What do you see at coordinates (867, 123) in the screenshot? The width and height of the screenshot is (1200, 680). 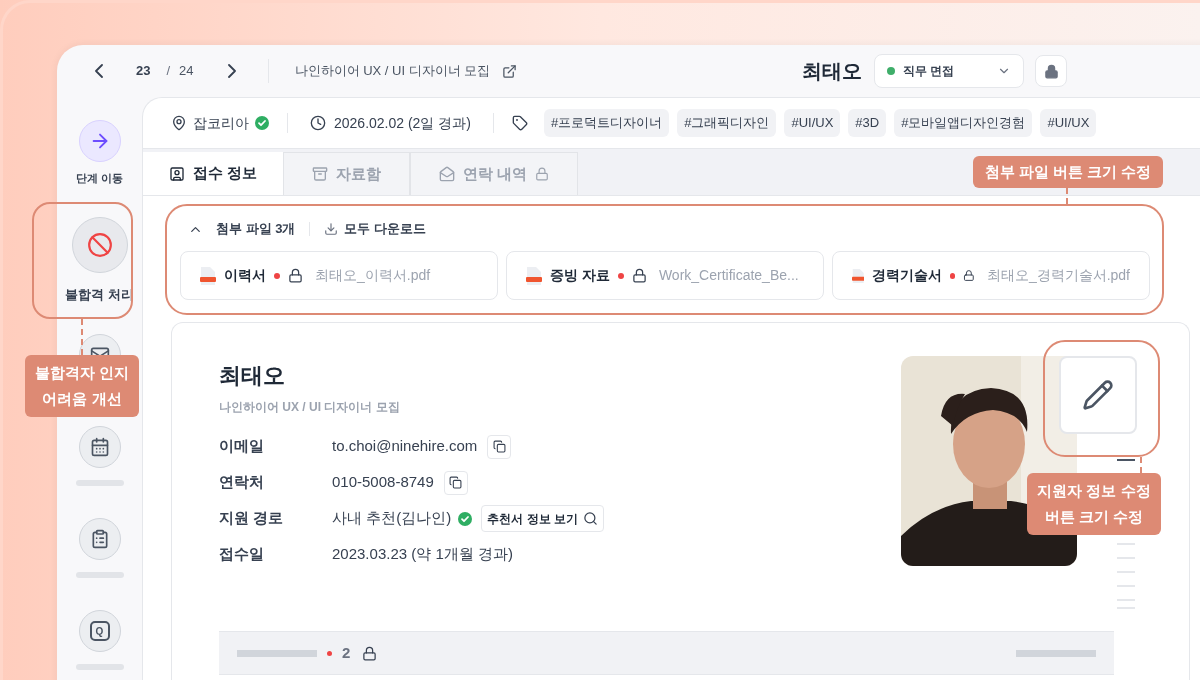 I see `tag-chip: #3D` at bounding box center [867, 123].